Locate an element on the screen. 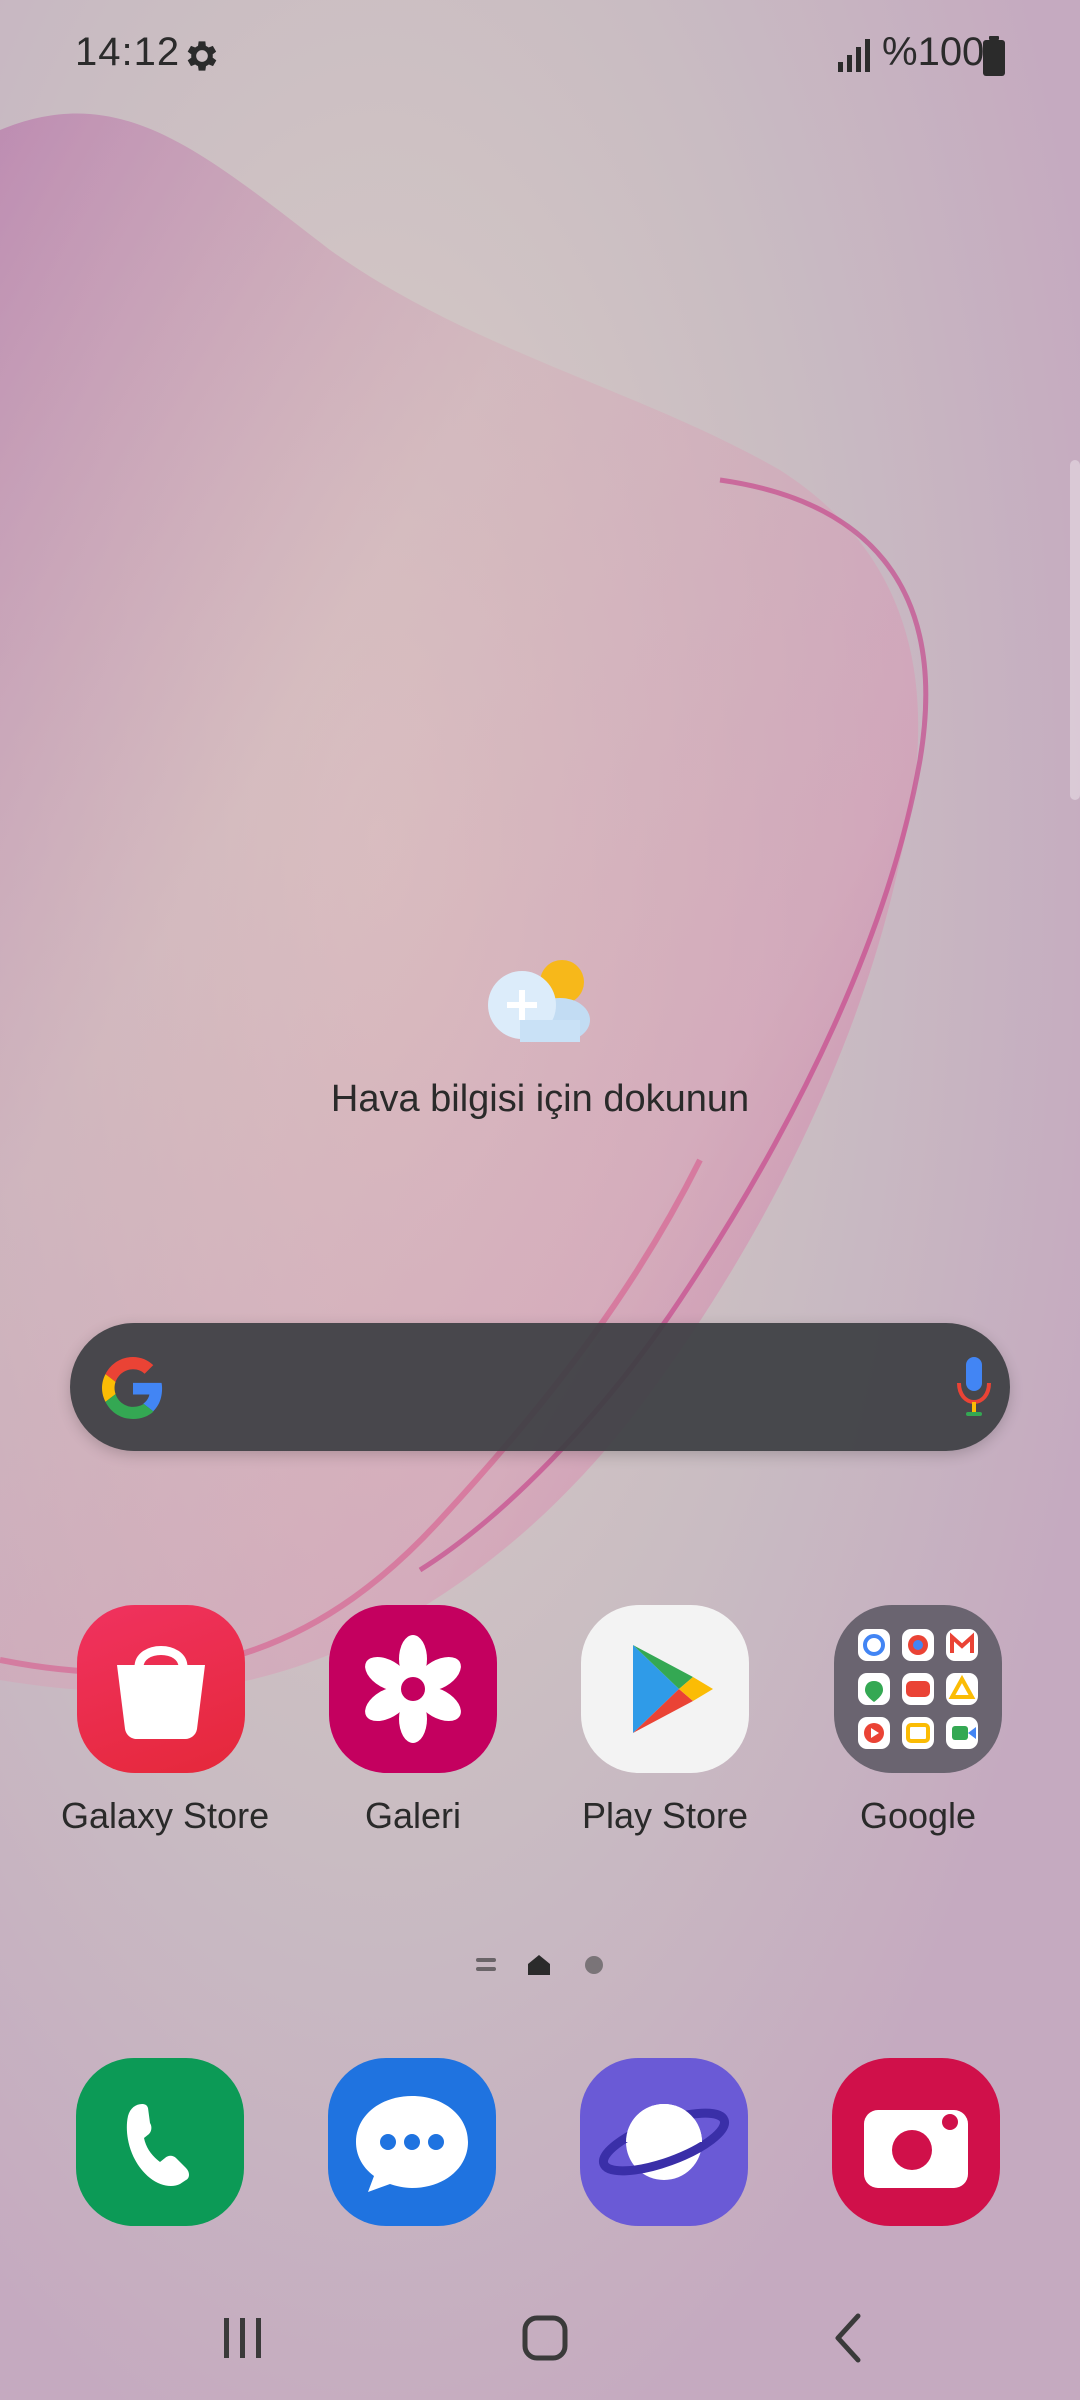 The width and height of the screenshot is (1080, 2400). app-google-folder: Google is located at coordinates (918, 1721).